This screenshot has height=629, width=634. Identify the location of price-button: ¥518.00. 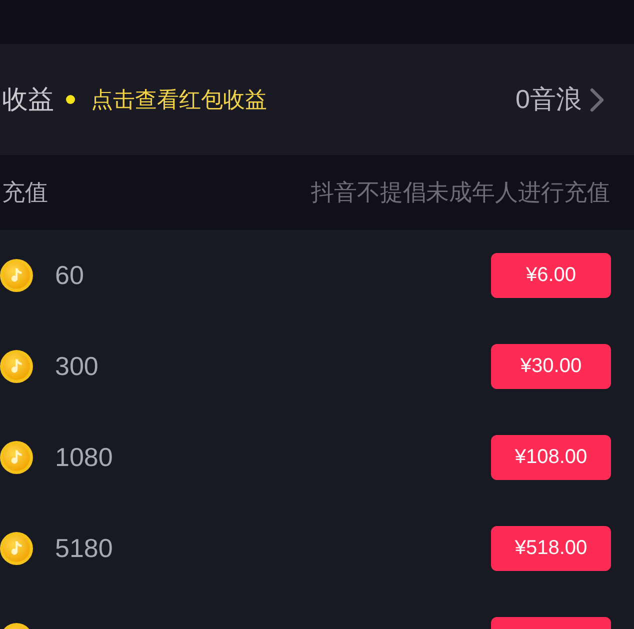
(551, 548).